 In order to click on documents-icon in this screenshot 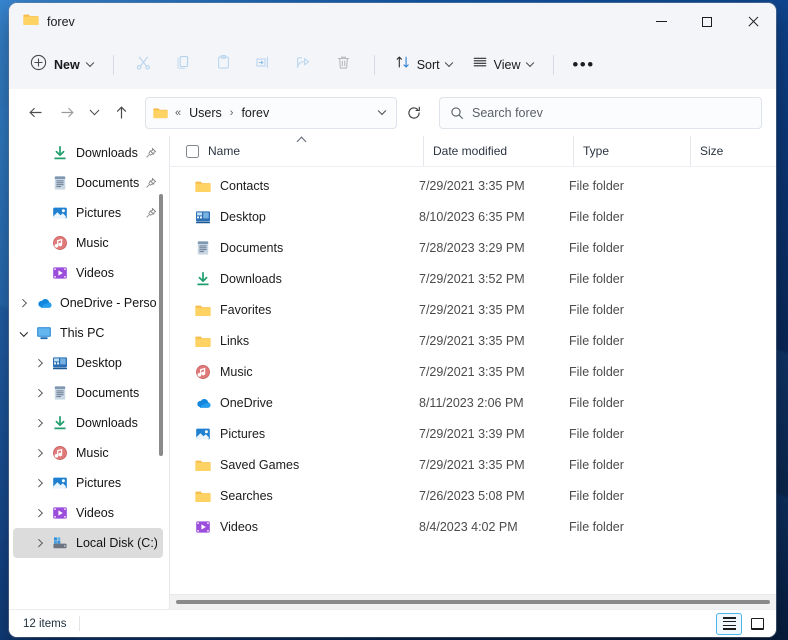, I will do `click(202, 247)`.